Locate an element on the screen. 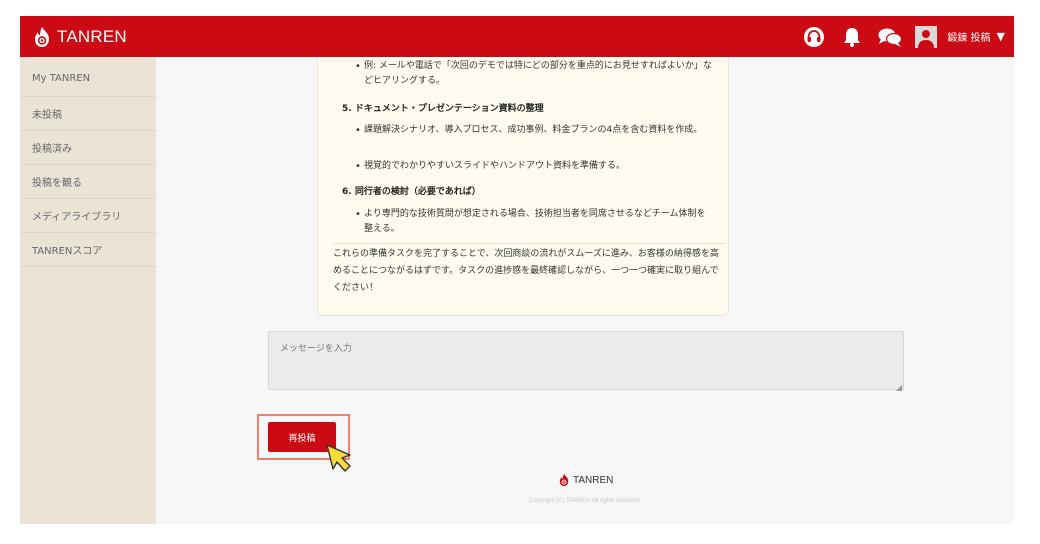 The width and height of the screenshot is (1040, 544). chat-icon is located at coordinates (890, 37).